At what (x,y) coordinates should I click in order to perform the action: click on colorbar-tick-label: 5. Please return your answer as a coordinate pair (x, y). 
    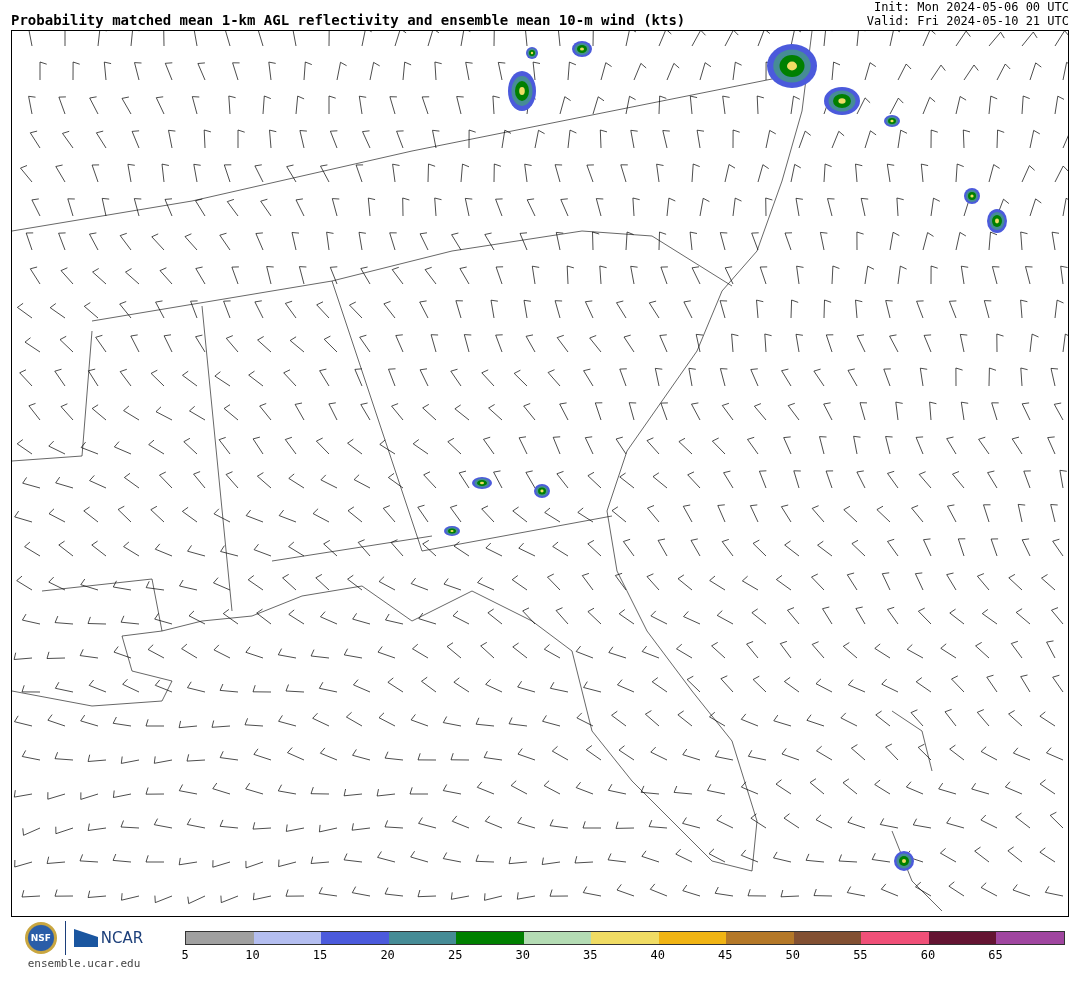
    Looking at the image, I should click on (185, 955).